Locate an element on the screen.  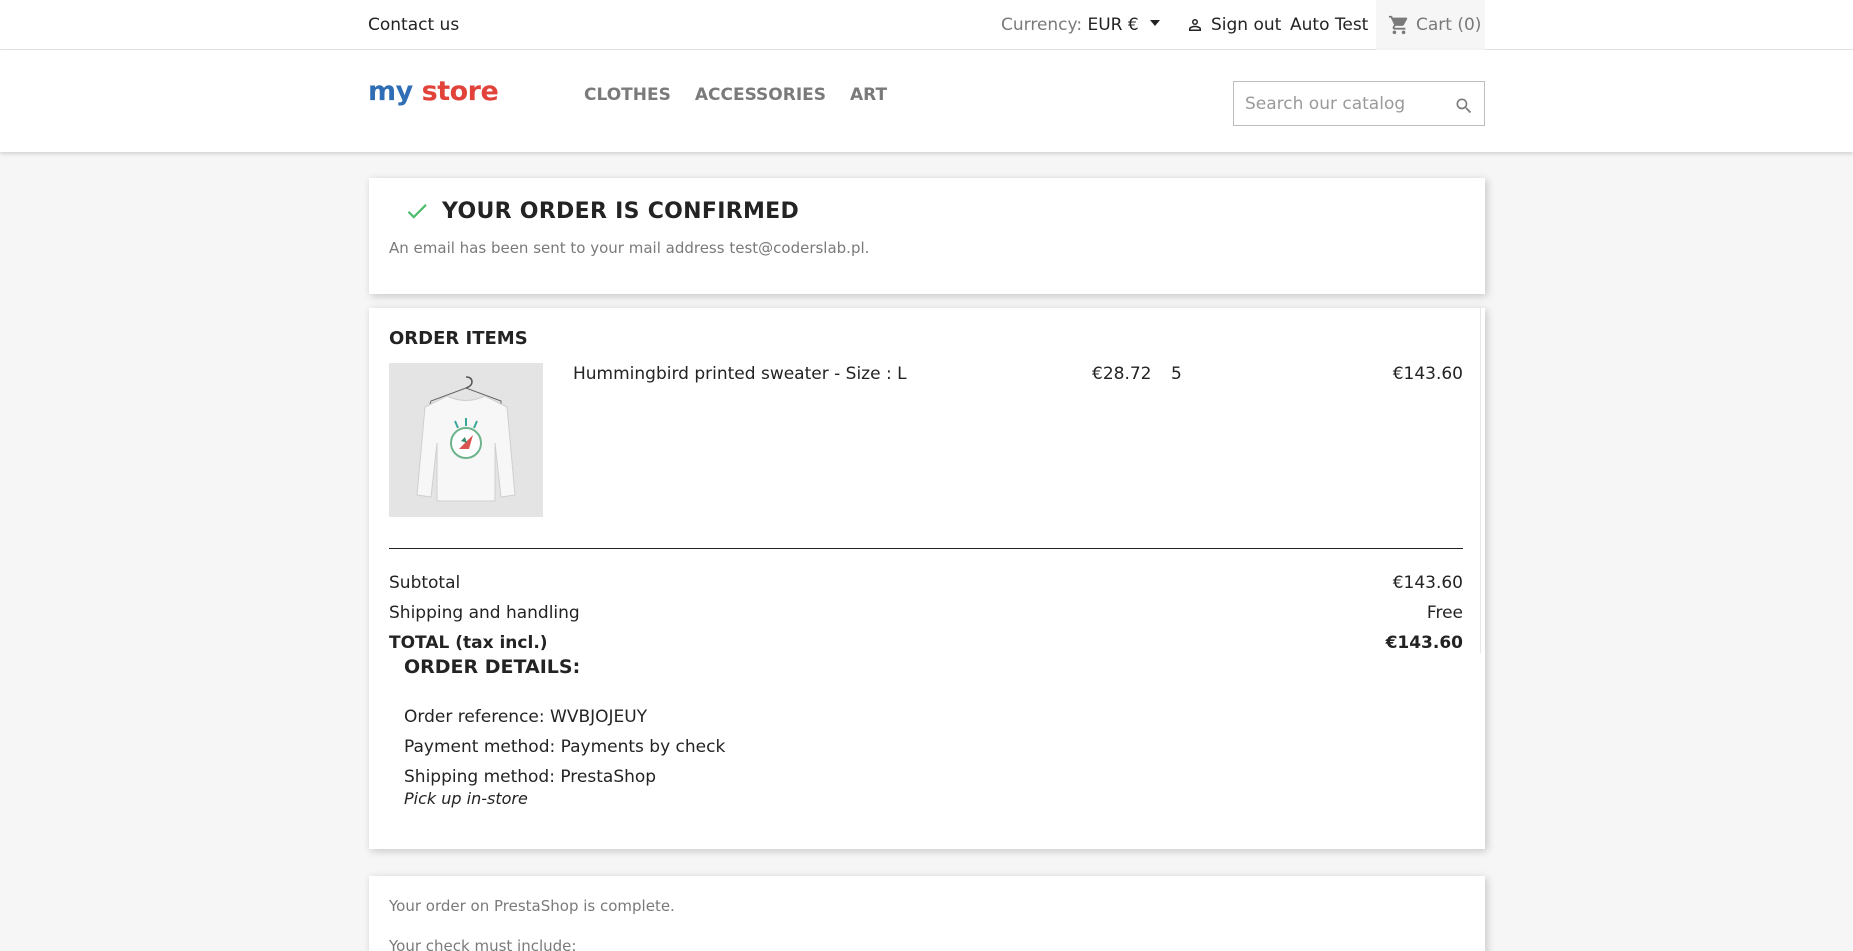
column-divider is located at coordinates (1480, 480).